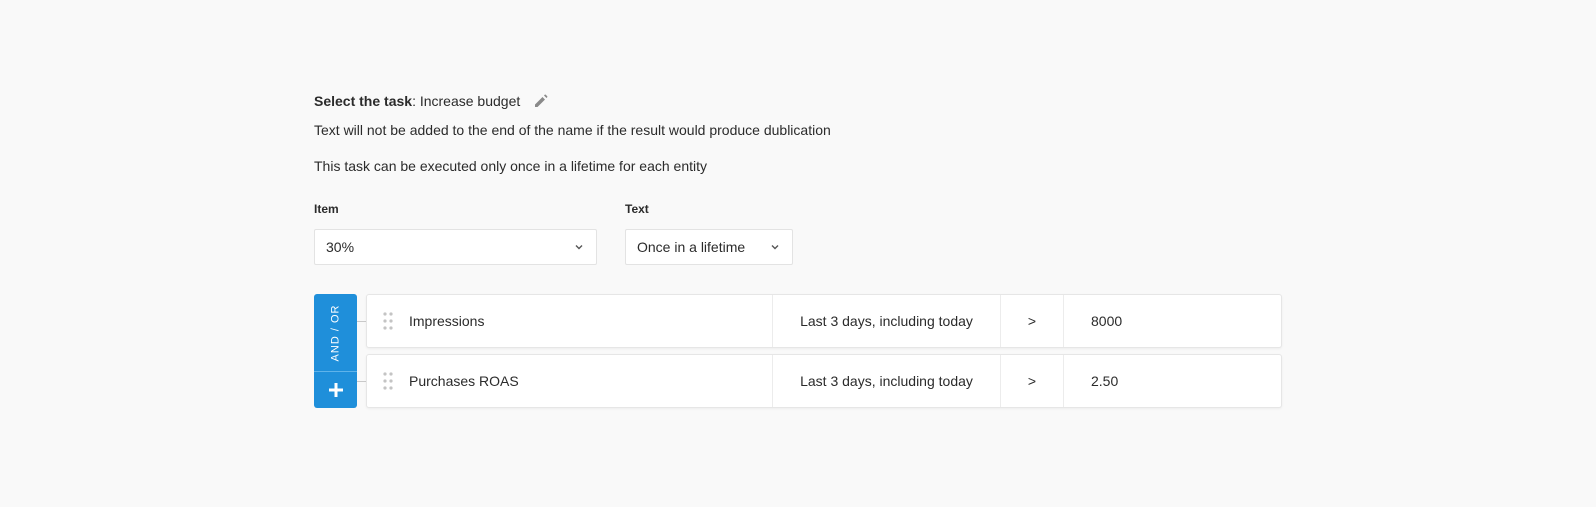 This screenshot has width=1596, height=507. What do you see at coordinates (340, 247) in the screenshot?
I see `item-select-value: 30%` at bounding box center [340, 247].